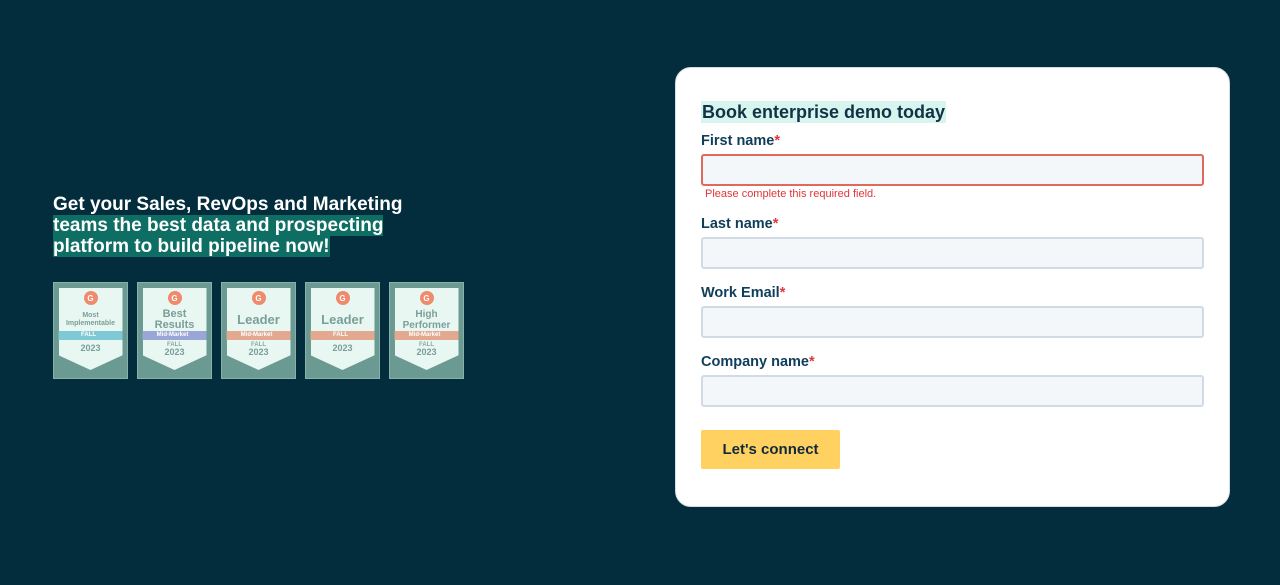  I want to click on badge-shield: G High Performer Mid-Market FALL 2023, so click(426, 329).